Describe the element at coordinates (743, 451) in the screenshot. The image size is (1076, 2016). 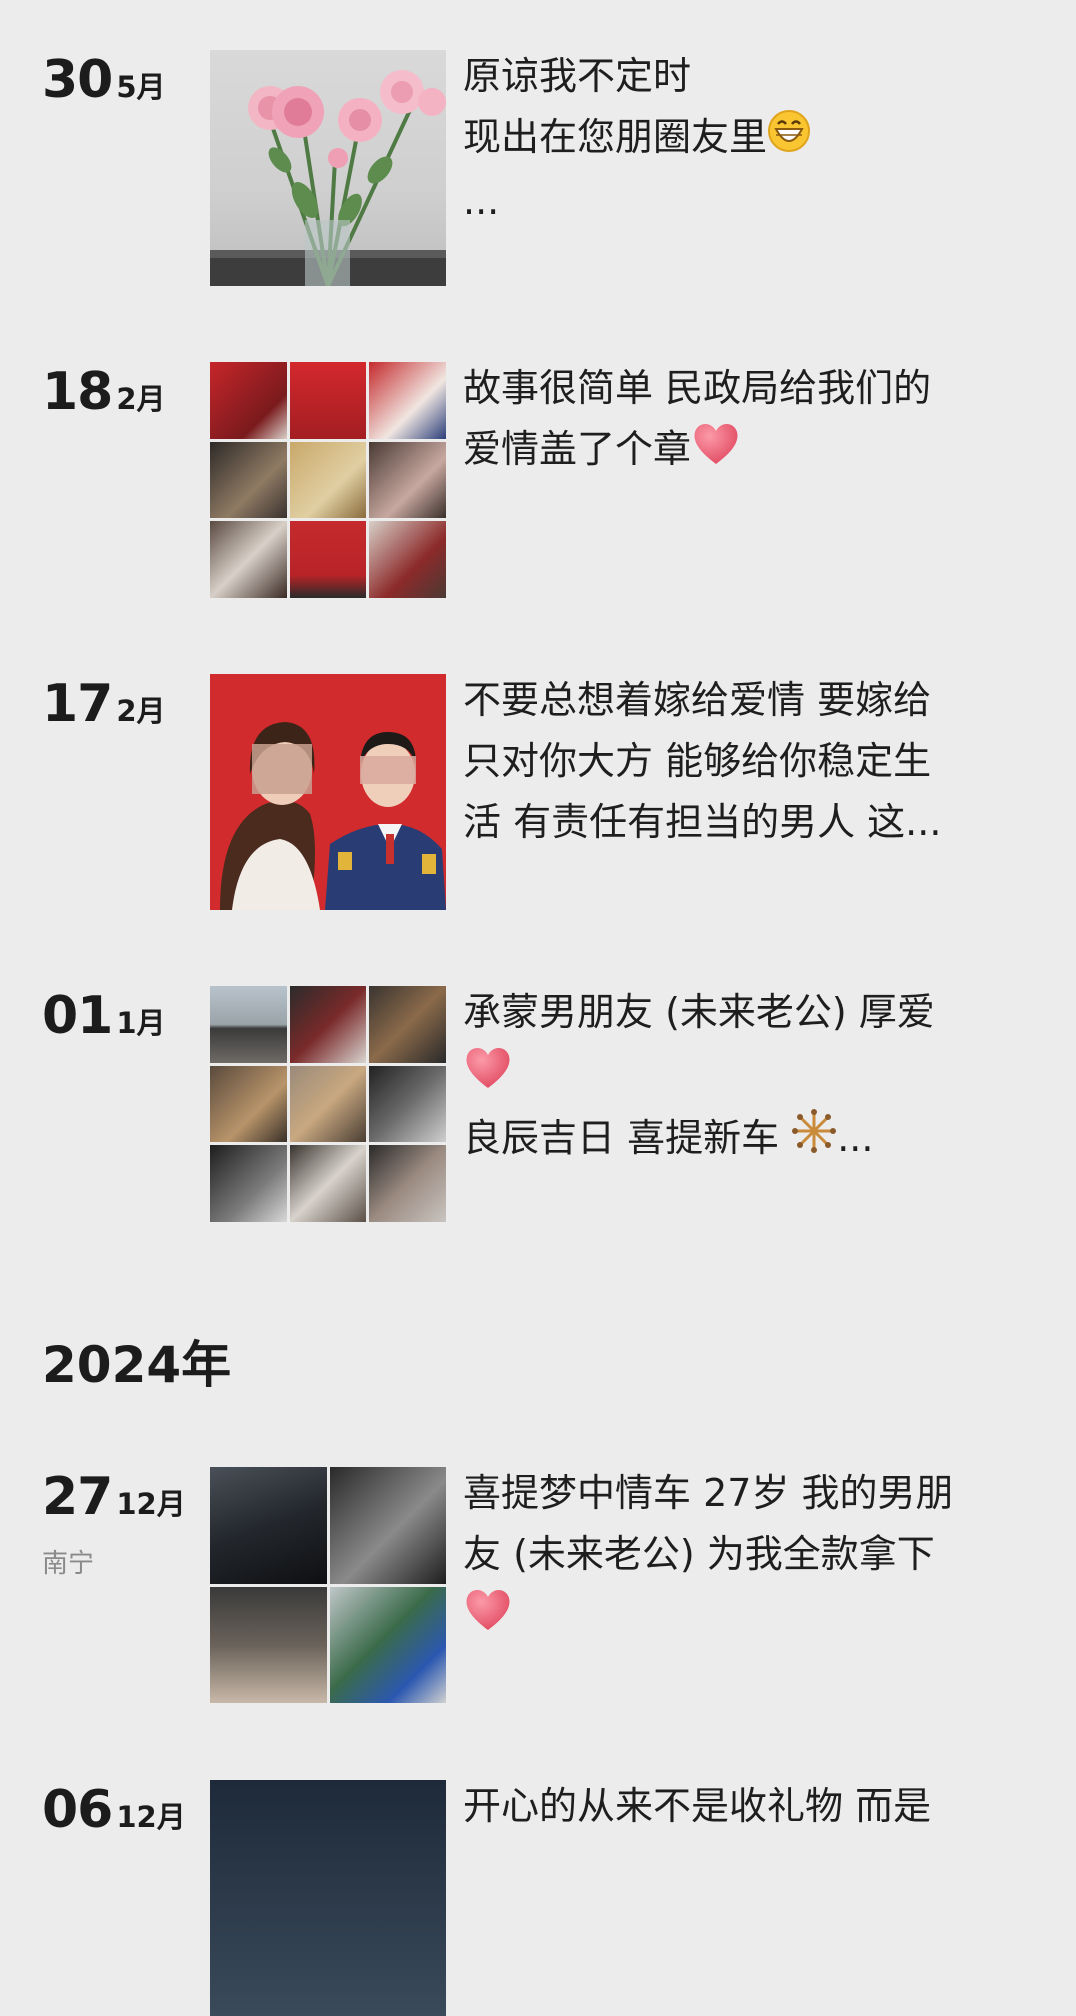
I see `caption-line: 爱情盖了个章` at that location.